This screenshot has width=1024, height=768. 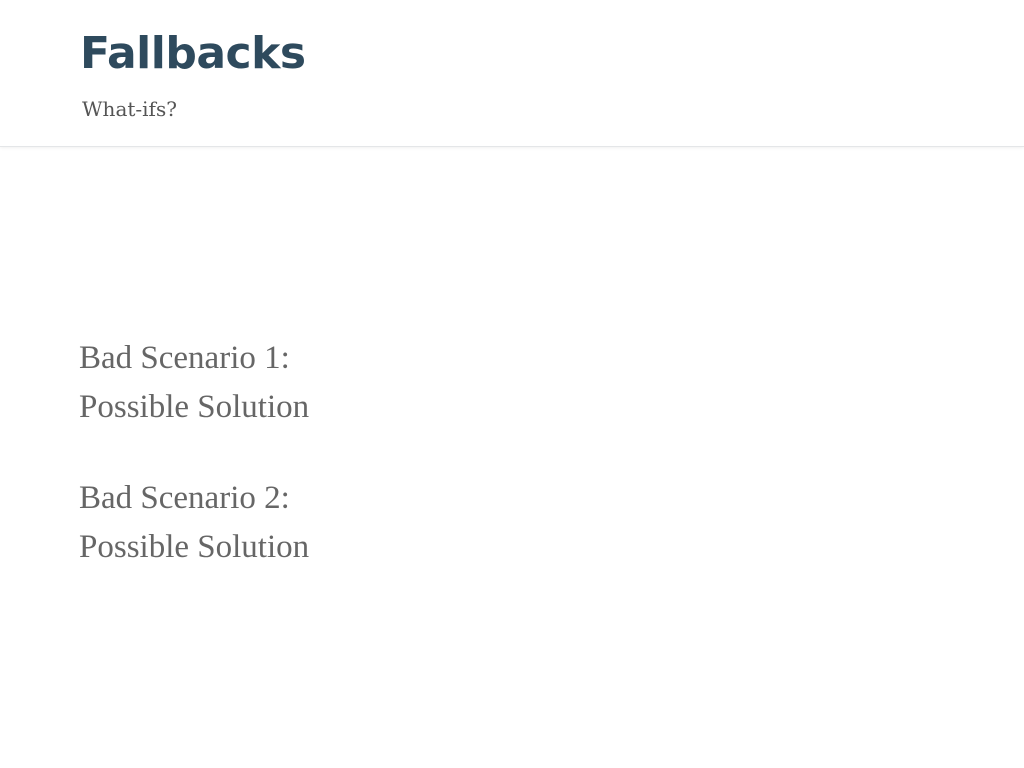 I want to click on scenario-1-problem: Bad Scenario 1:, so click(x=184, y=358).